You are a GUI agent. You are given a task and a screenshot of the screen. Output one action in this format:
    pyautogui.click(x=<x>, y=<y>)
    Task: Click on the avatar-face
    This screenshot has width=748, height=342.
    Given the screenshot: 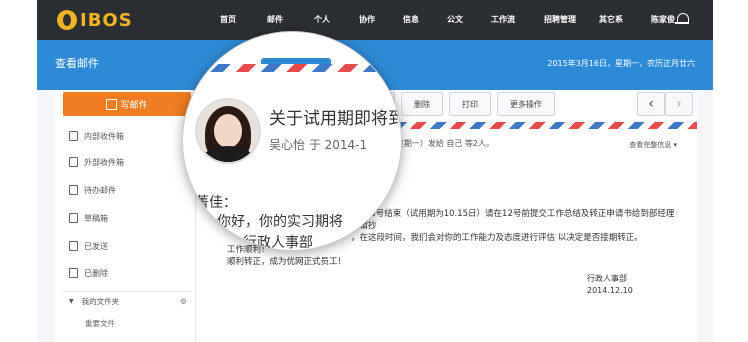 What is the action you would take?
    pyautogui.click(x=228, y=131)
    